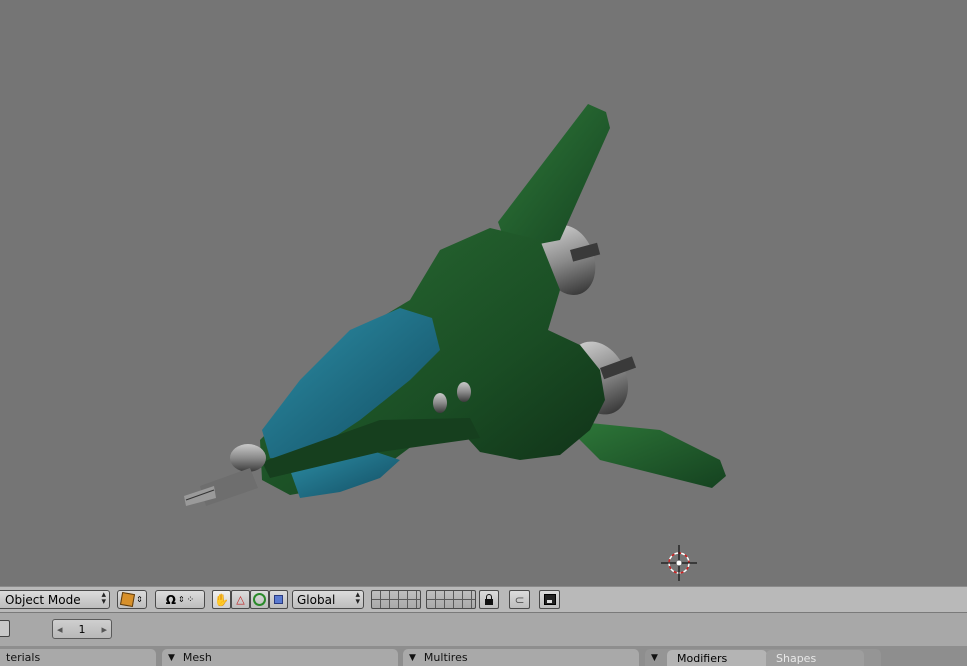 The height and width of the screenshot is (666, 967). I want to click on buttons-window-header: ◂ 1 ▸, so click(483, 629).